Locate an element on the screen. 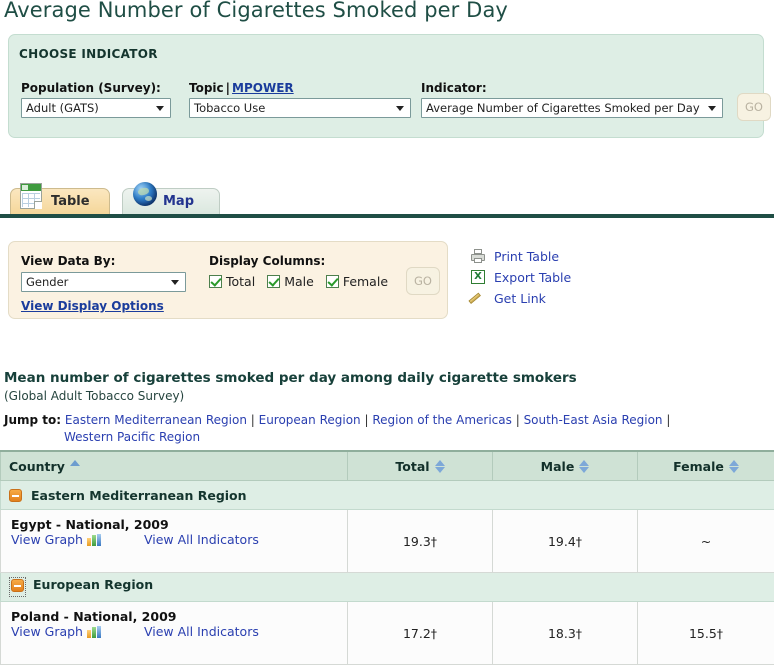  checkbox-male is located at coordinates (273, 281).